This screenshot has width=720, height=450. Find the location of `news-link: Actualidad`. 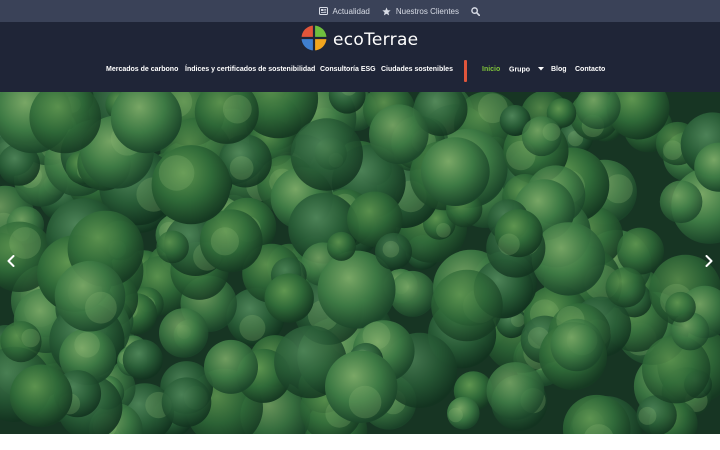

news-link: Actualidad is located at coordinates (344, 11).